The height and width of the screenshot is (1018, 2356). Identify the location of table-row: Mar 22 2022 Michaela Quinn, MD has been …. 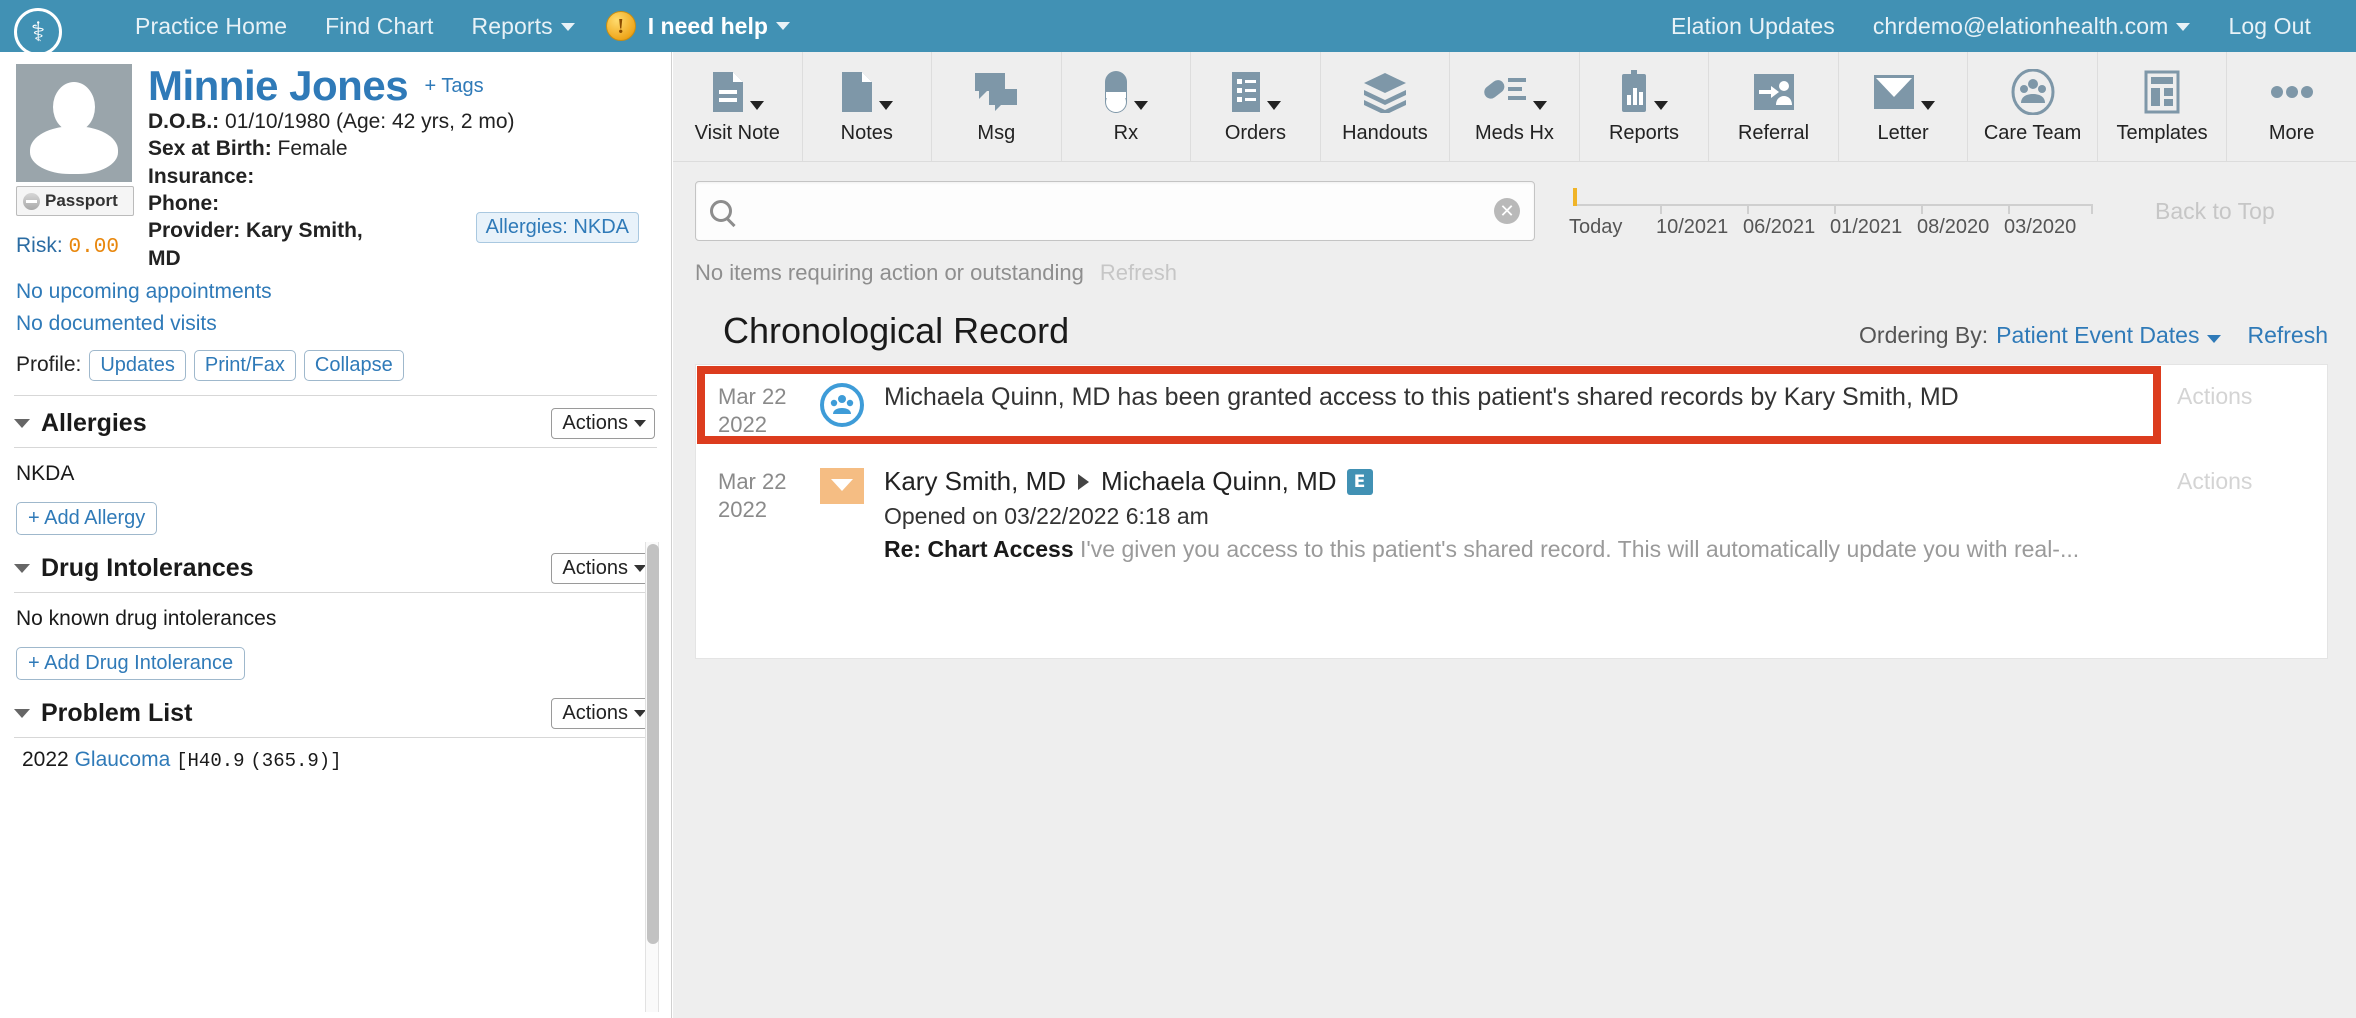
(1511, 408).